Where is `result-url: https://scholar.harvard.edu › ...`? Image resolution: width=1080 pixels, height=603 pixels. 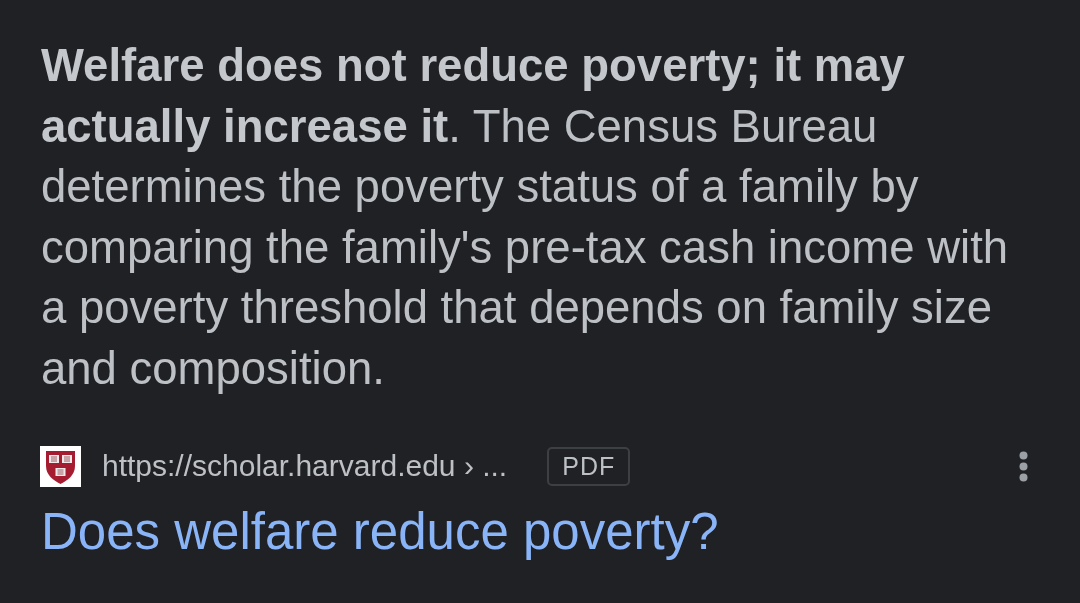
result-url: https://scholar.harvard.edu › ... is located at coordinates (305, 466).